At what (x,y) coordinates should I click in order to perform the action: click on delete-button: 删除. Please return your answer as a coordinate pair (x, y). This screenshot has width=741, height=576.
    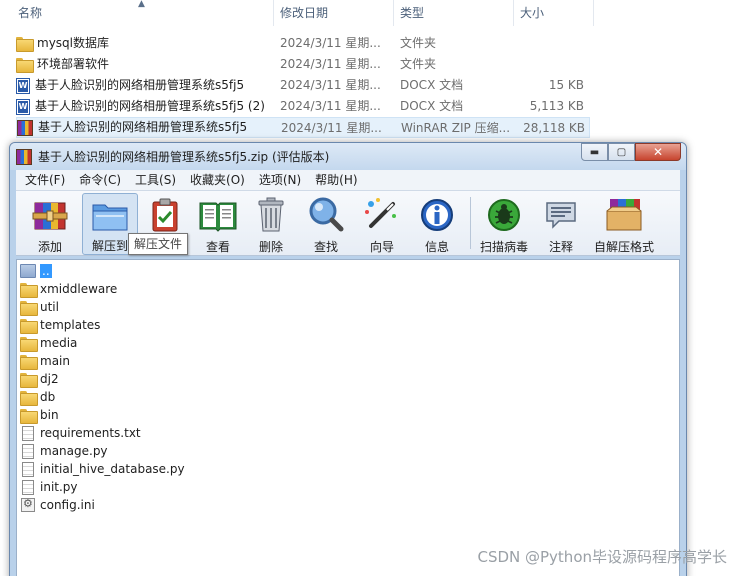
    Looking at the image, I should click on (271, 224).